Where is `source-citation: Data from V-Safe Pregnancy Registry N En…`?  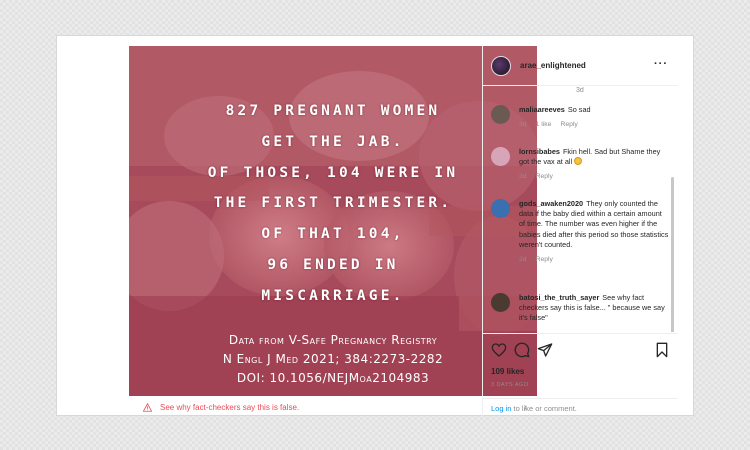
source-citation: Data from V-Safe Pregnancy Registry N En… is located at coordinates (333, 359).